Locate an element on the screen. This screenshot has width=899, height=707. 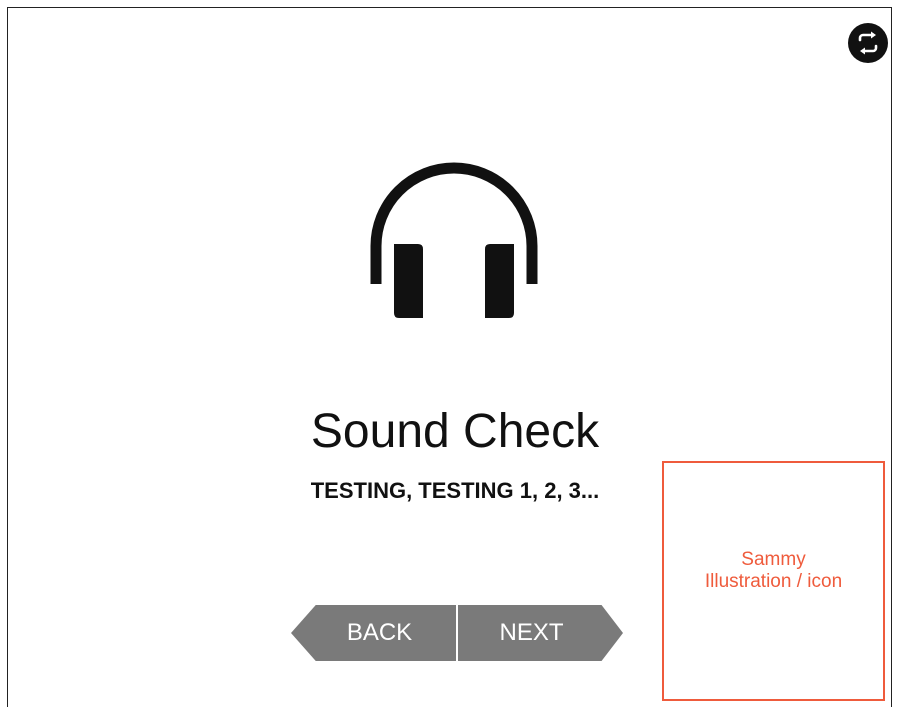
swap-button is located at coordinates (868, 43).